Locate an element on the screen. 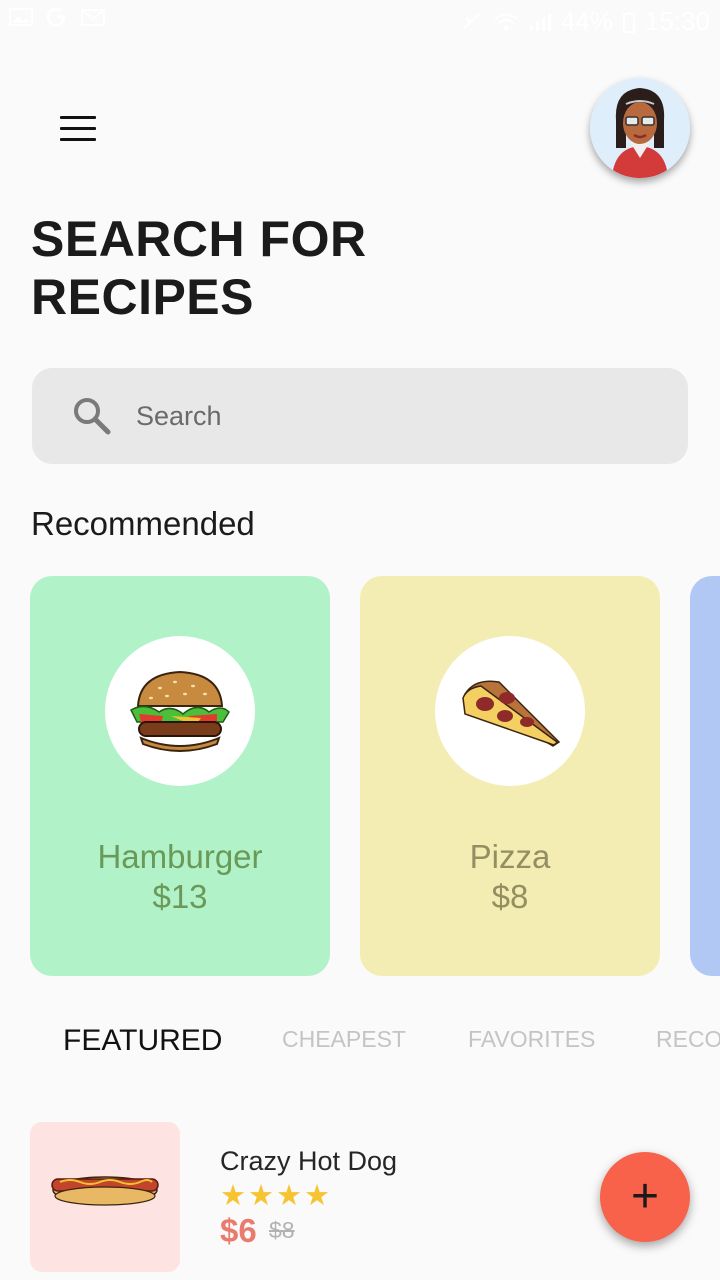 This screenshot has width=720, height=1280. page-title: SEARCH FOR RECIPES is located at coordinates (199, 268).